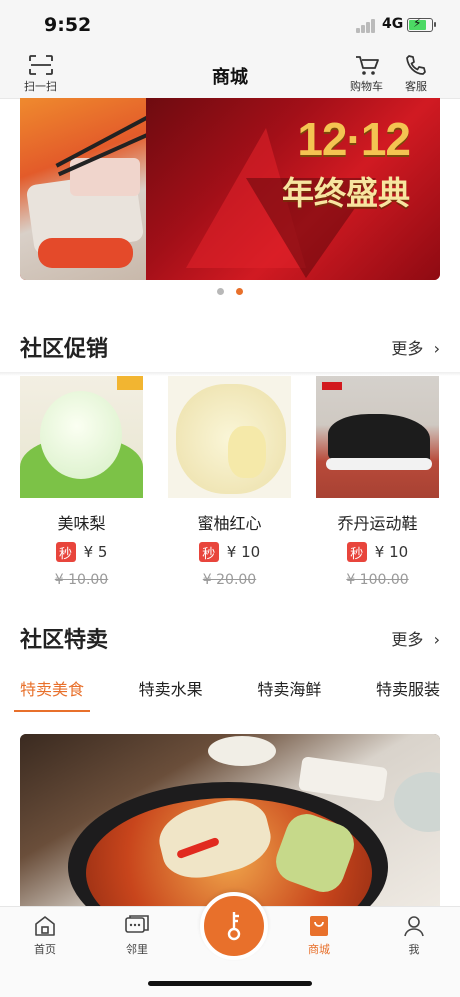 Image resolution: width=460 pixels, height=997 pixels. I want to click on original-price: ¥ 20.00, so click(229, 580).